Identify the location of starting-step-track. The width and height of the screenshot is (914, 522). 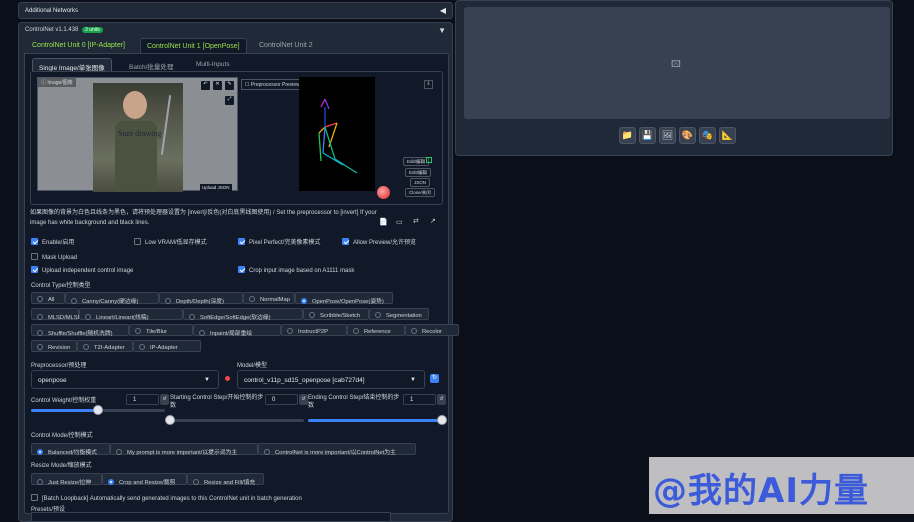
(237, 420).